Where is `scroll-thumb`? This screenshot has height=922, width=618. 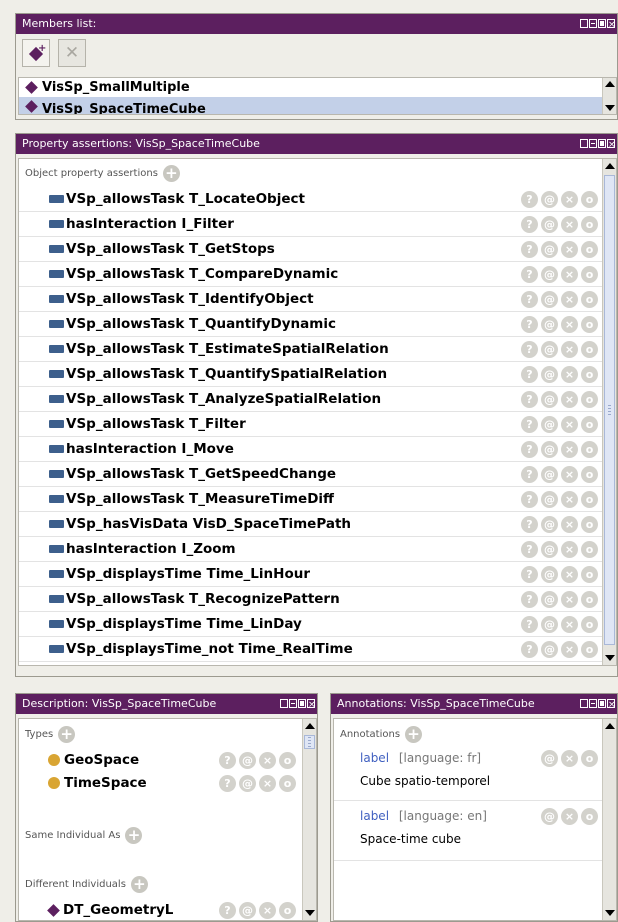
scroll-thumb is located at coordinates (609, 410).